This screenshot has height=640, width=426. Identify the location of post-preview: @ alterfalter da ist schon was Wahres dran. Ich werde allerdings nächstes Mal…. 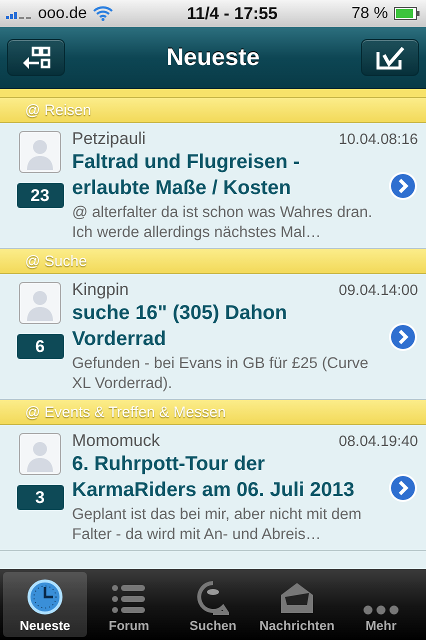
(223, 223).